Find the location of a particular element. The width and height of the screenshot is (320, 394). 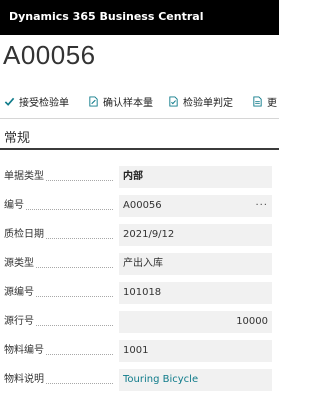

field-source-number: 源编号 101018 is located at coordinates (139, 293).